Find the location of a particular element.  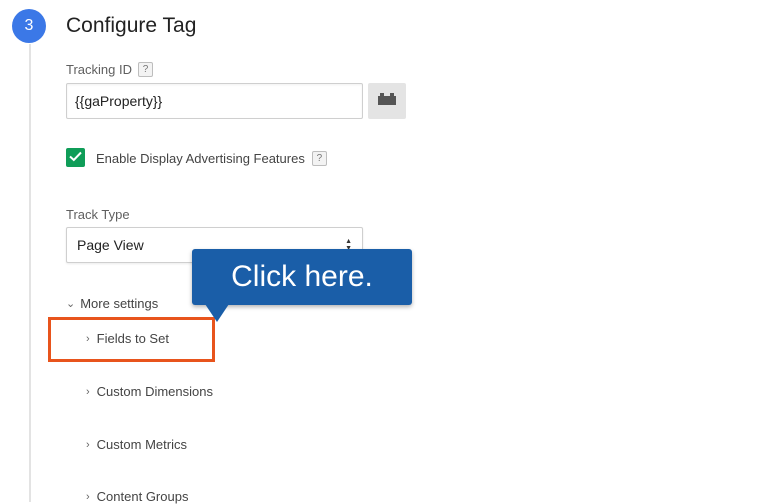

variable-picker-button is located at coordinates (387, 101).